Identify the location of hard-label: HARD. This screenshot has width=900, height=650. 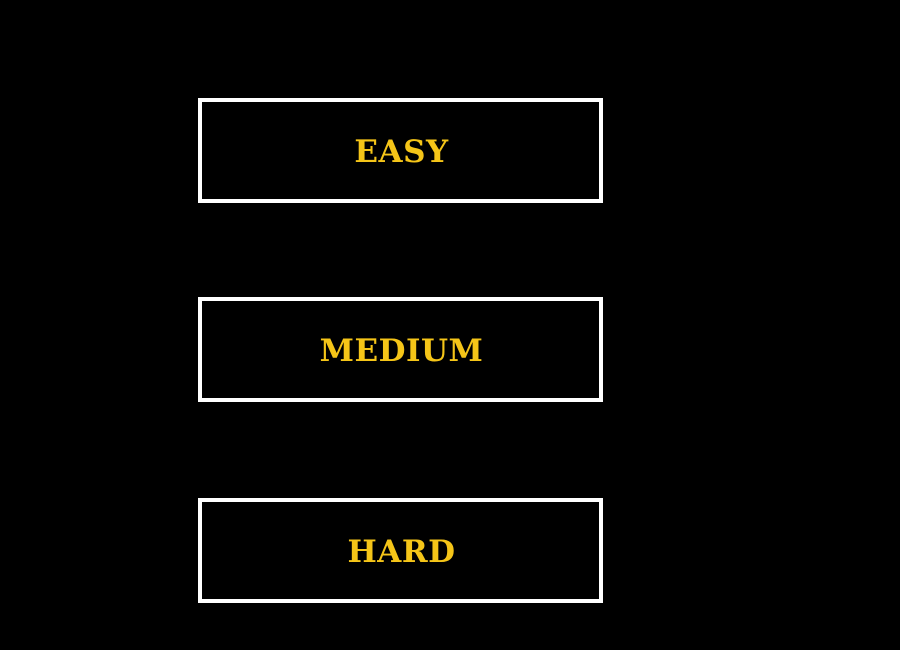
(401, 552).